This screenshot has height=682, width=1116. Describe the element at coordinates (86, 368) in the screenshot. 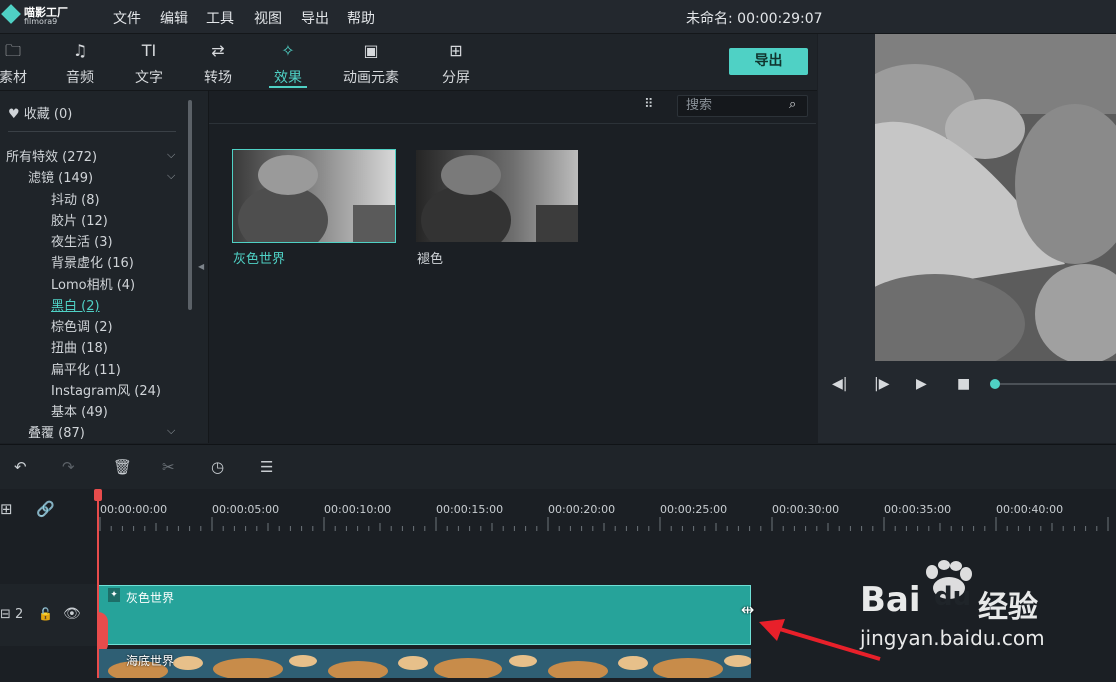

I see `tree-flat: 扁平化 (11)` at that location.